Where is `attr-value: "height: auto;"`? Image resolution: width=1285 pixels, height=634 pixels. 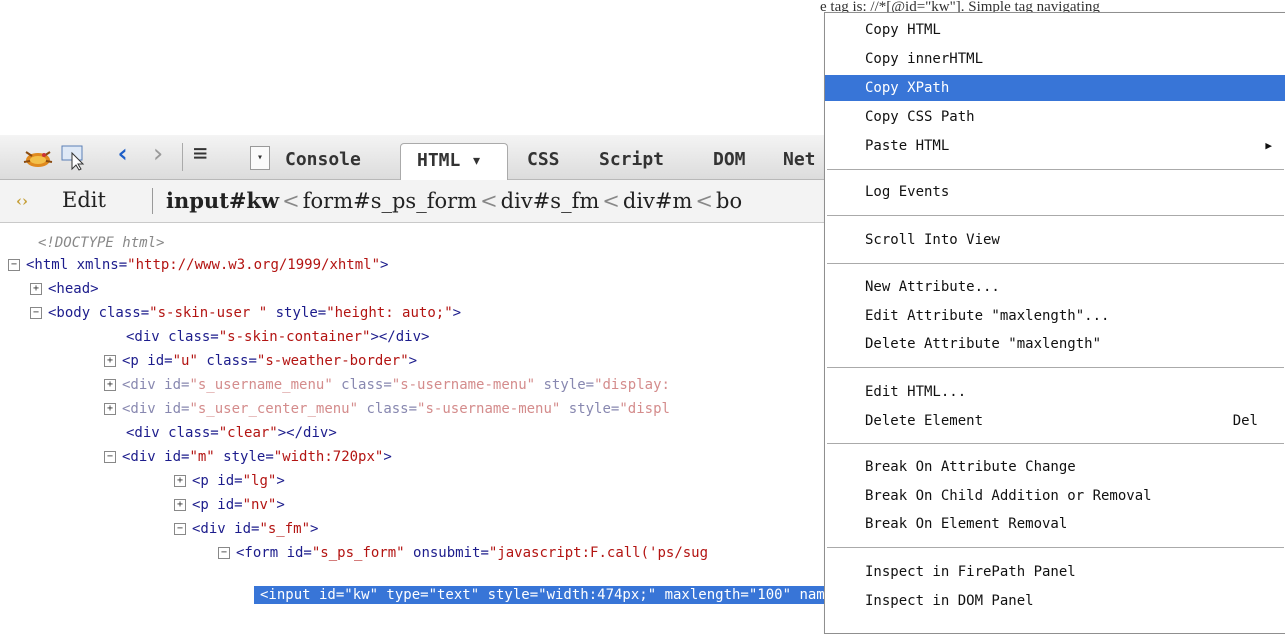
attr-value: "height: auto;" is located at coordinates (389, 313).